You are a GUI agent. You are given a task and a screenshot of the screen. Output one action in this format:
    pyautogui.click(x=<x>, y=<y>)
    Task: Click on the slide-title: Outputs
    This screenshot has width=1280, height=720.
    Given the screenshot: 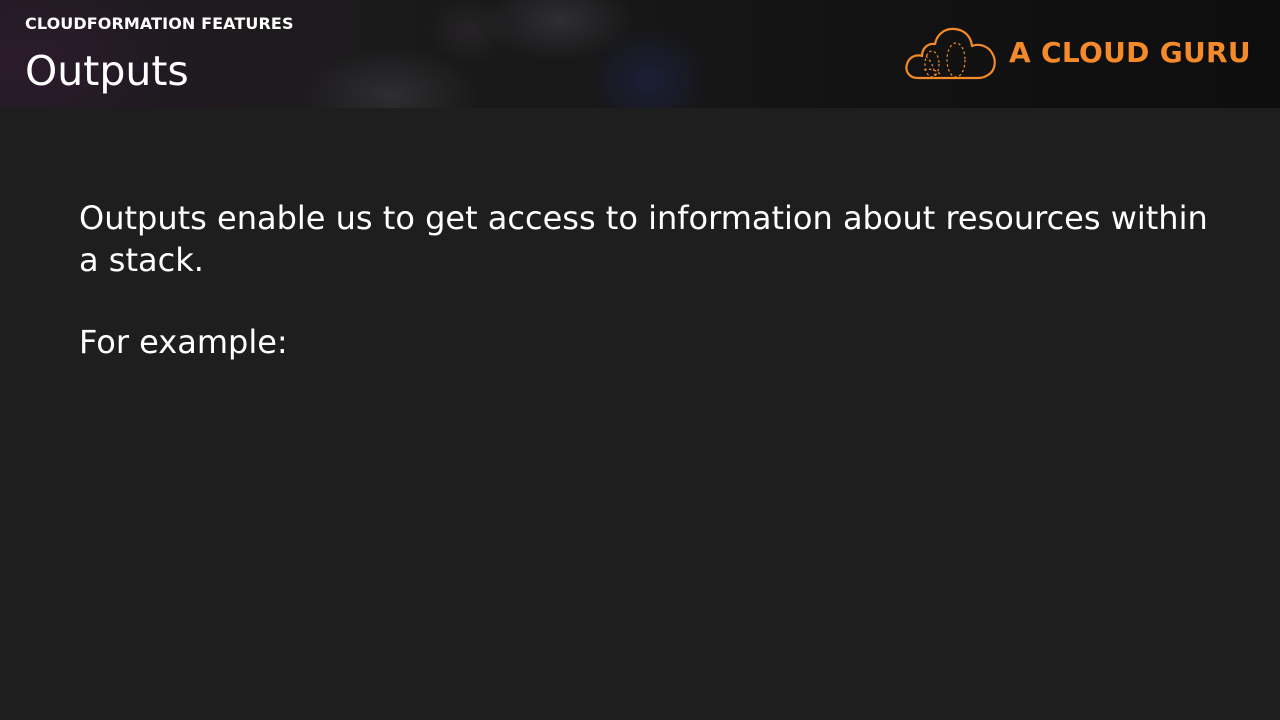 What is the action you would take?
    pyautogui.click(x=107, y=71)
    